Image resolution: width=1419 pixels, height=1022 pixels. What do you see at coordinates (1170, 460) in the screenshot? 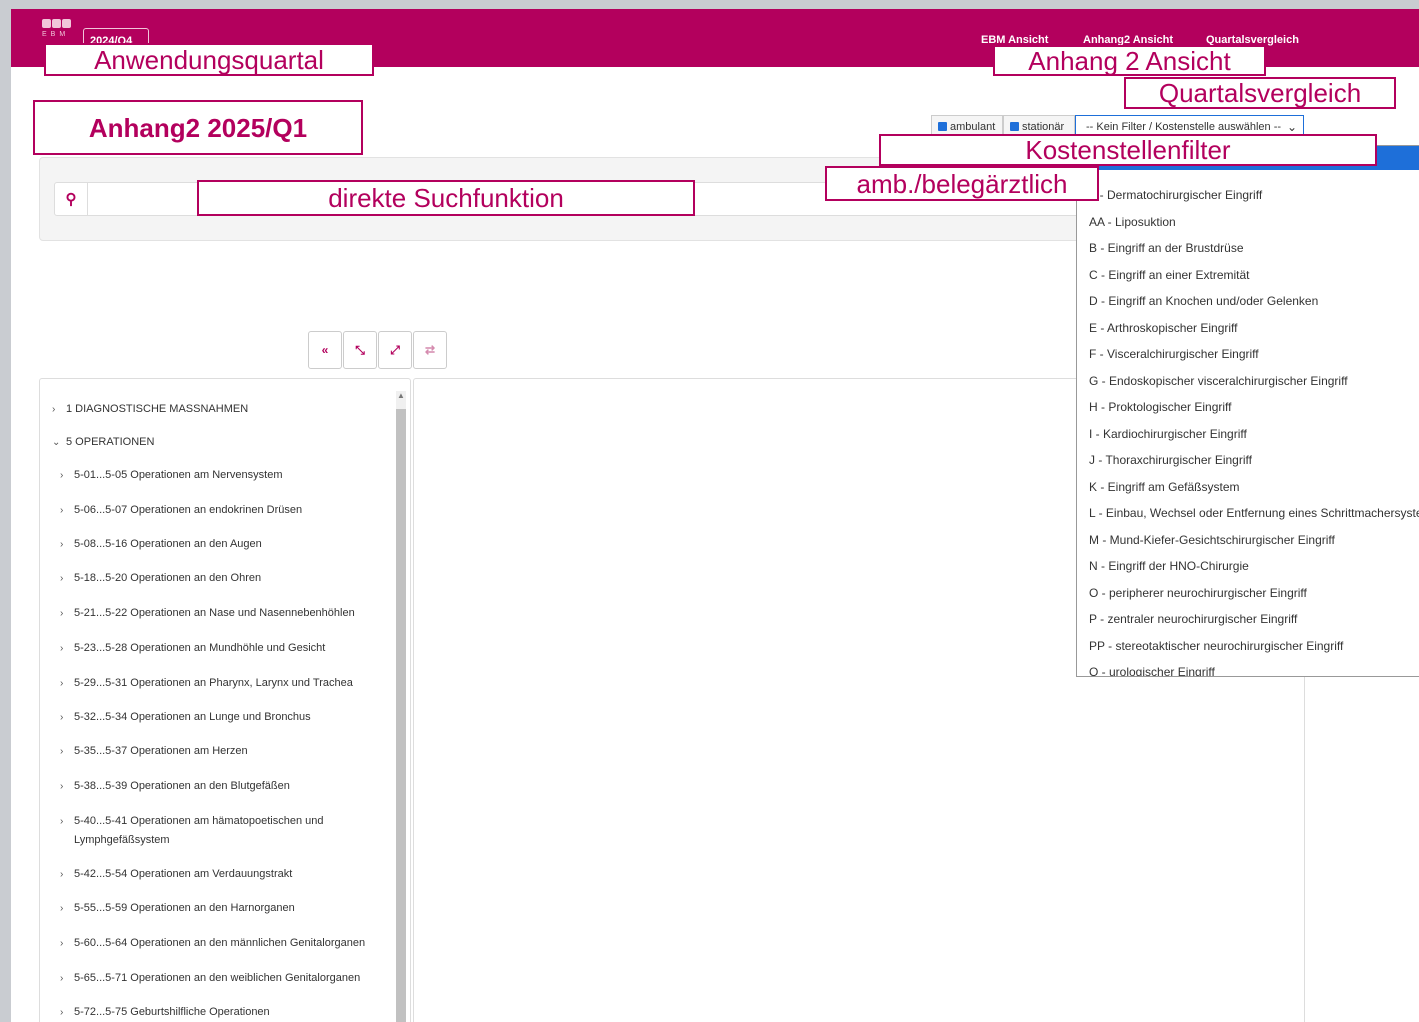
I see `dropdown-option: J - Thoraxchirurgischer Eingriff` at bounding box center [1170, 460].